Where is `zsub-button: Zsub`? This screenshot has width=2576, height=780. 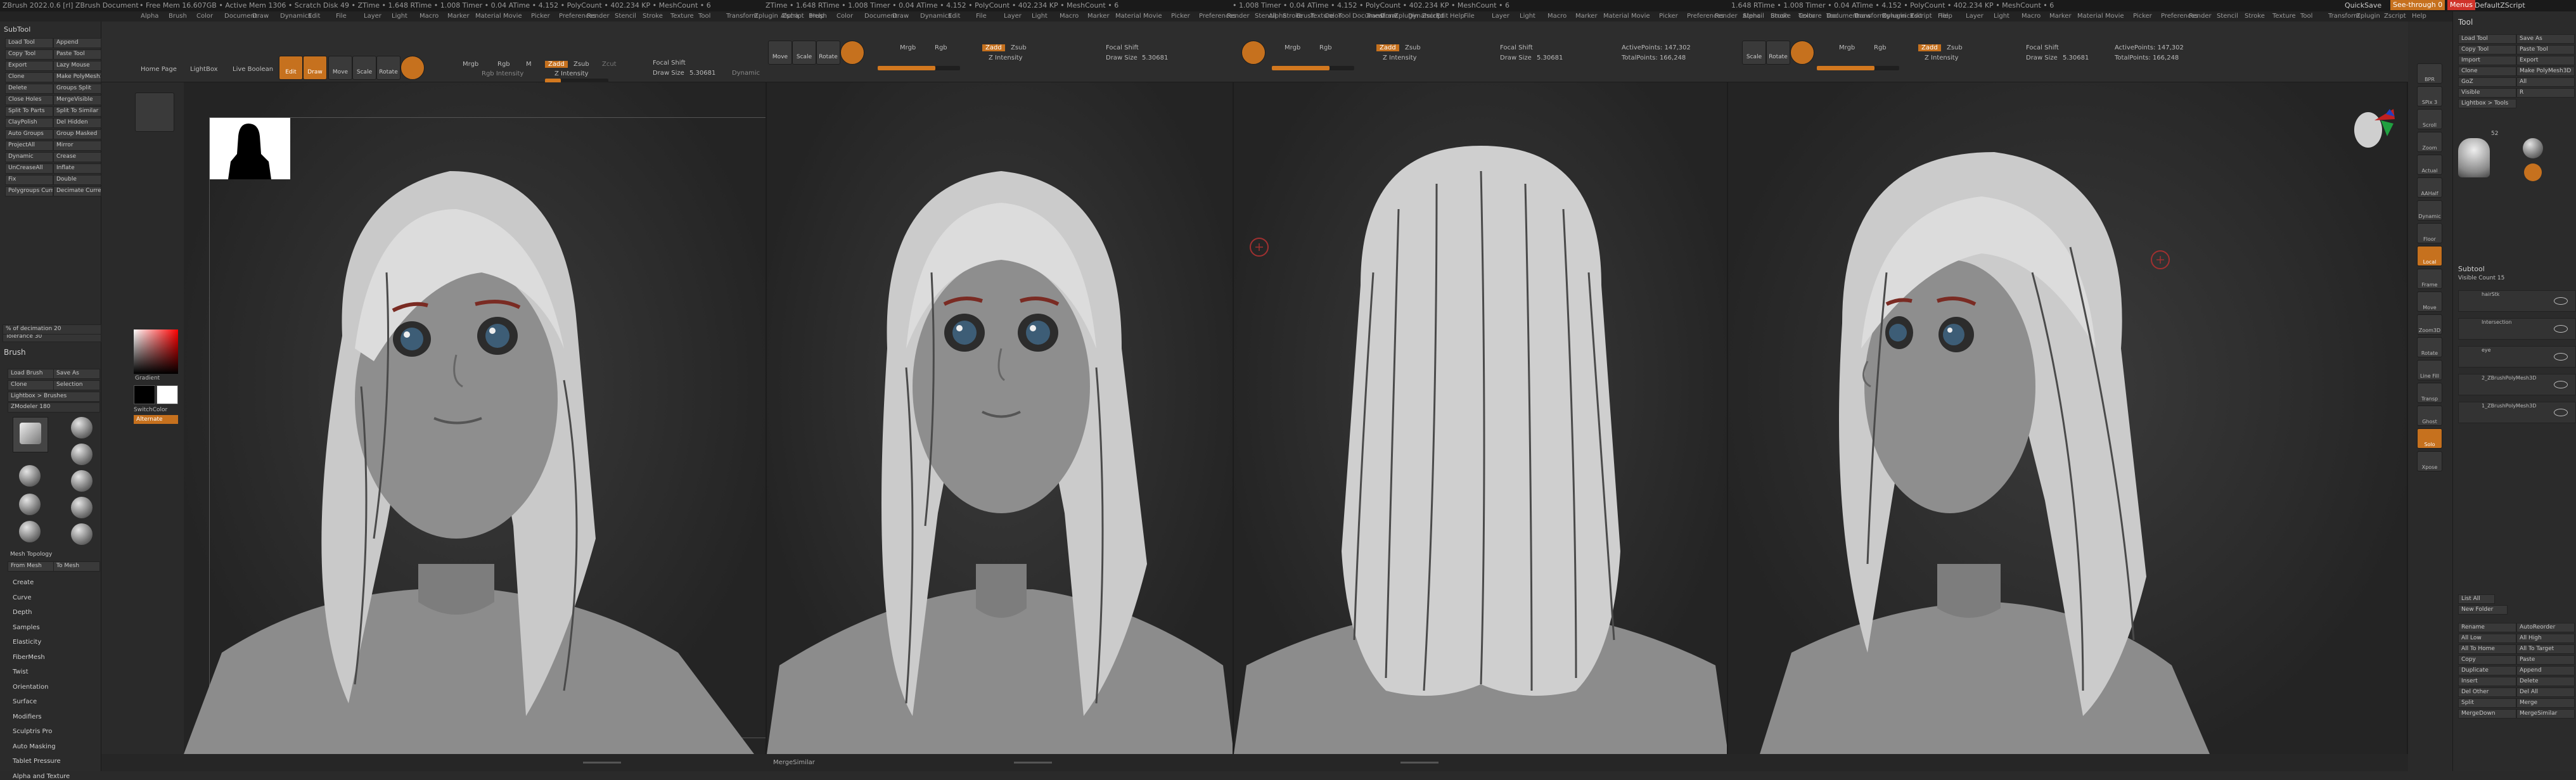 zsub-button: Zsub is located at coordinates (581, 64).